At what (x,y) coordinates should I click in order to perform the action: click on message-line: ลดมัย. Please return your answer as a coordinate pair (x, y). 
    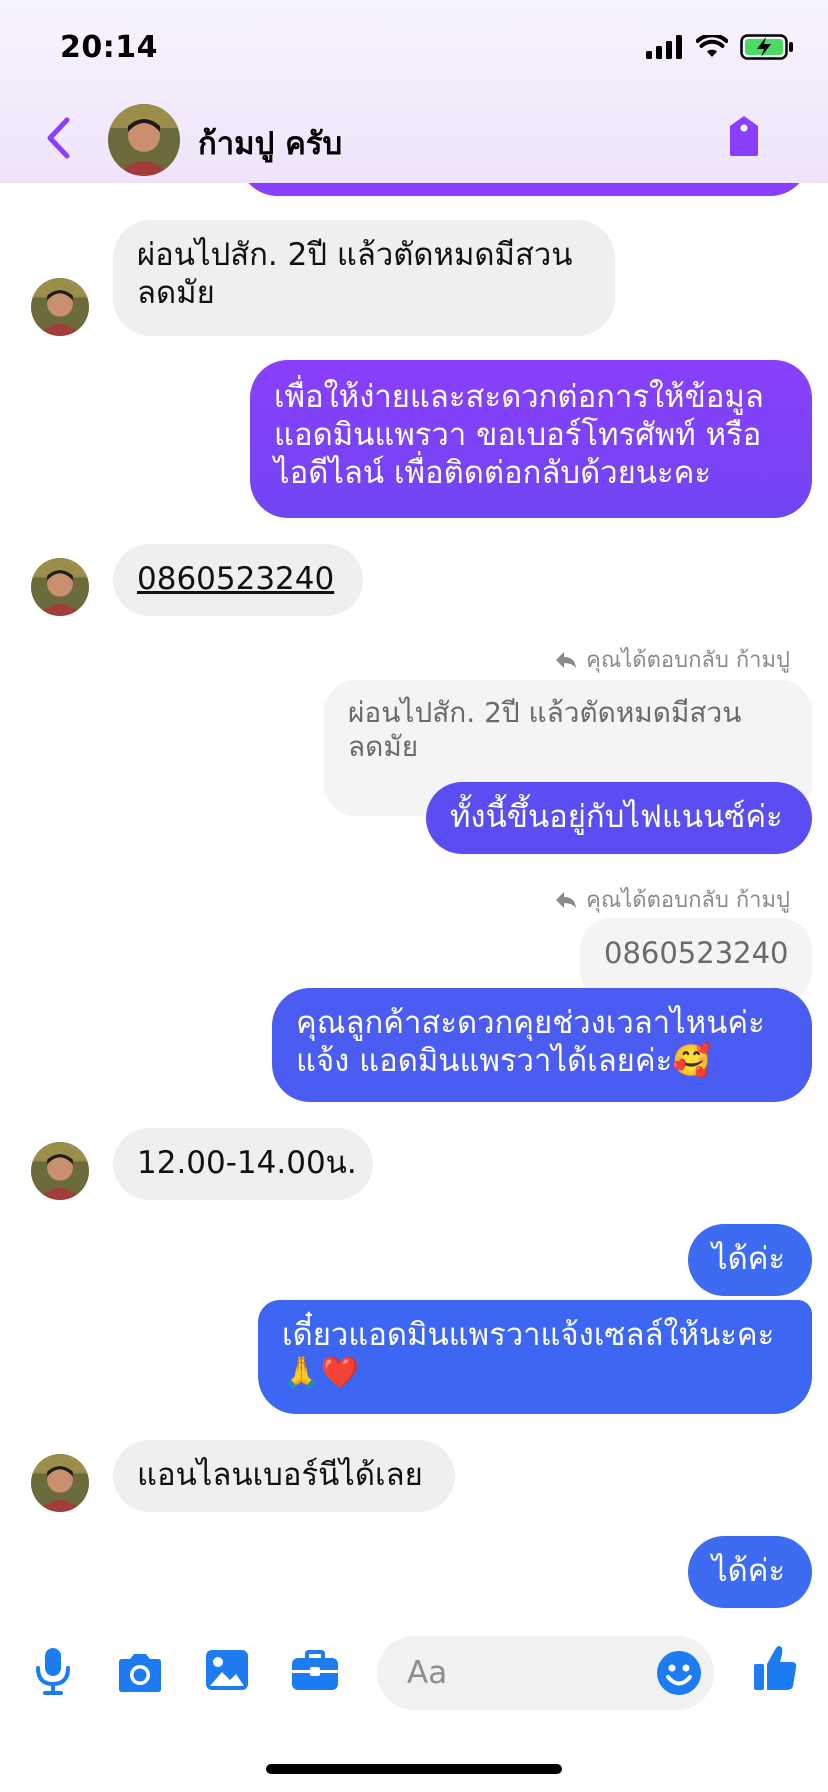
    Looking at the image, I should click on (176, 293).